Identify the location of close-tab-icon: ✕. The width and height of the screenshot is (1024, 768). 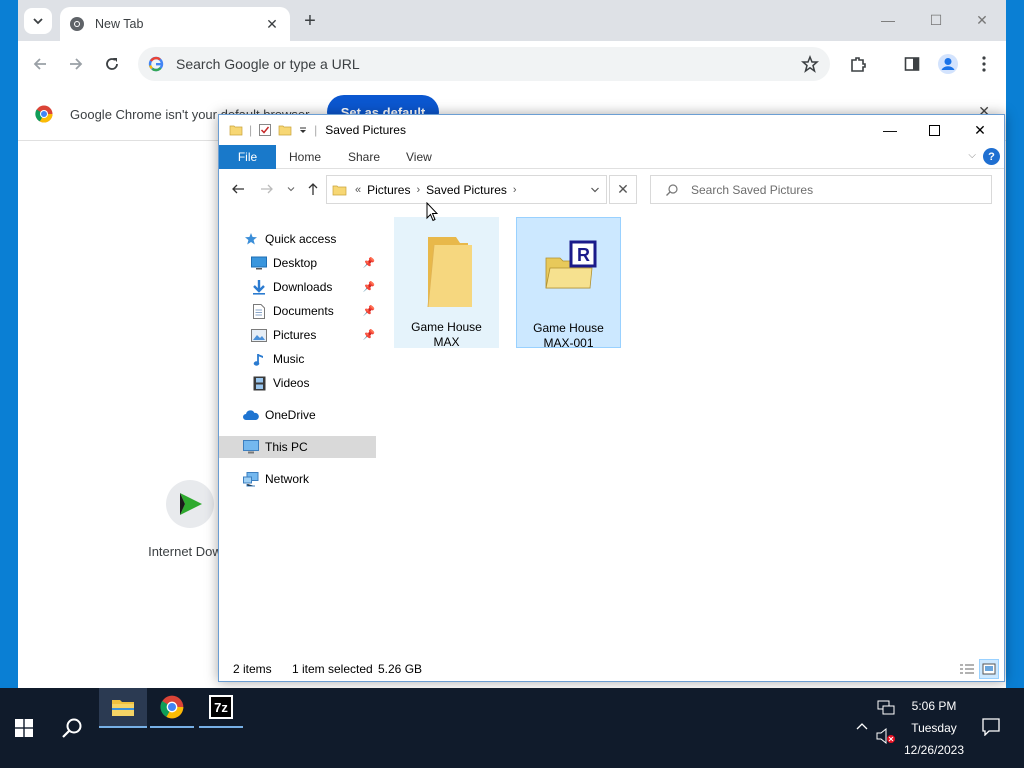
(272, 24).